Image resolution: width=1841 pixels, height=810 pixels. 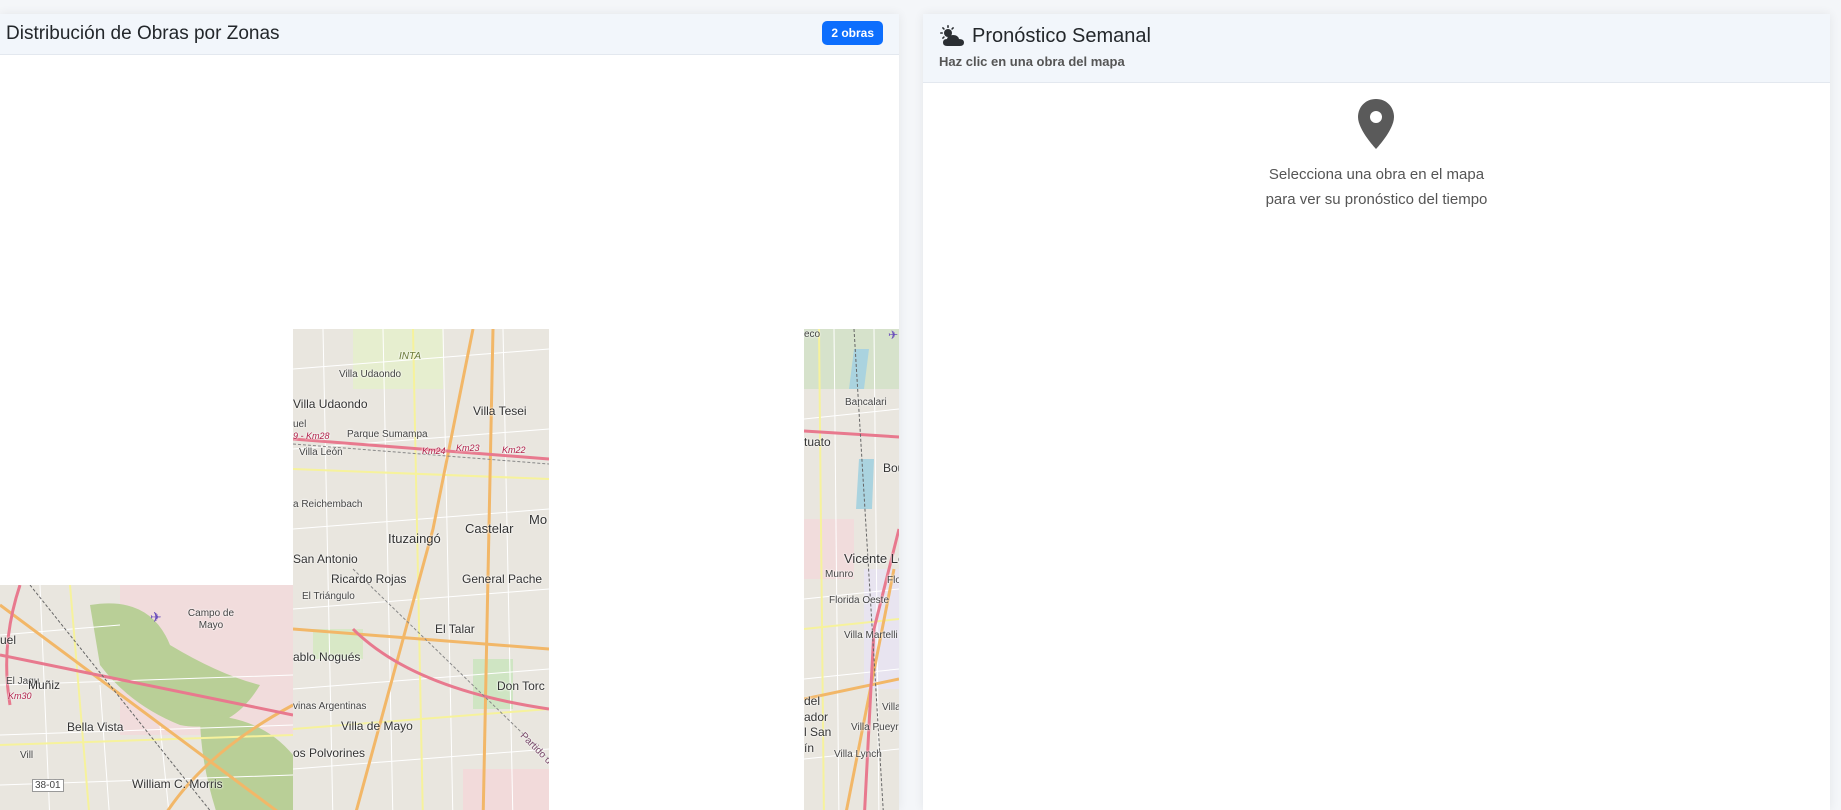 What do you see at coordinates (858, 754) in the screenshot?
I see `map-place-label: Villa Lynch` at bounding box center [858, 754].